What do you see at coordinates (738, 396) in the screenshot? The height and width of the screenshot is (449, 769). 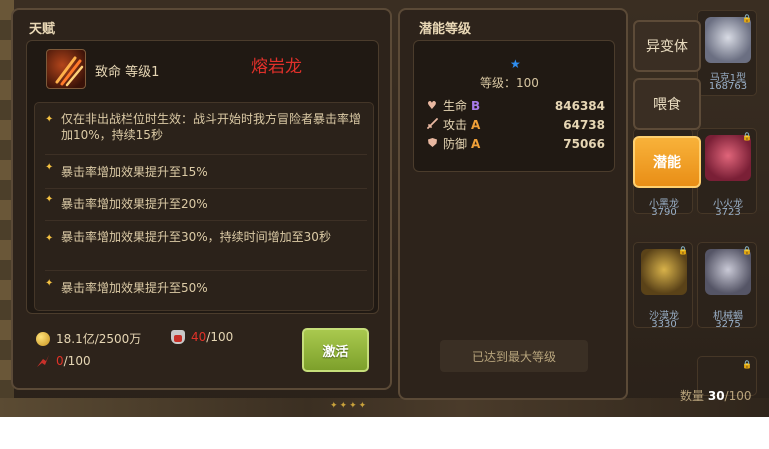 I see `collection-total: /100` at bounding box center [738, 396].